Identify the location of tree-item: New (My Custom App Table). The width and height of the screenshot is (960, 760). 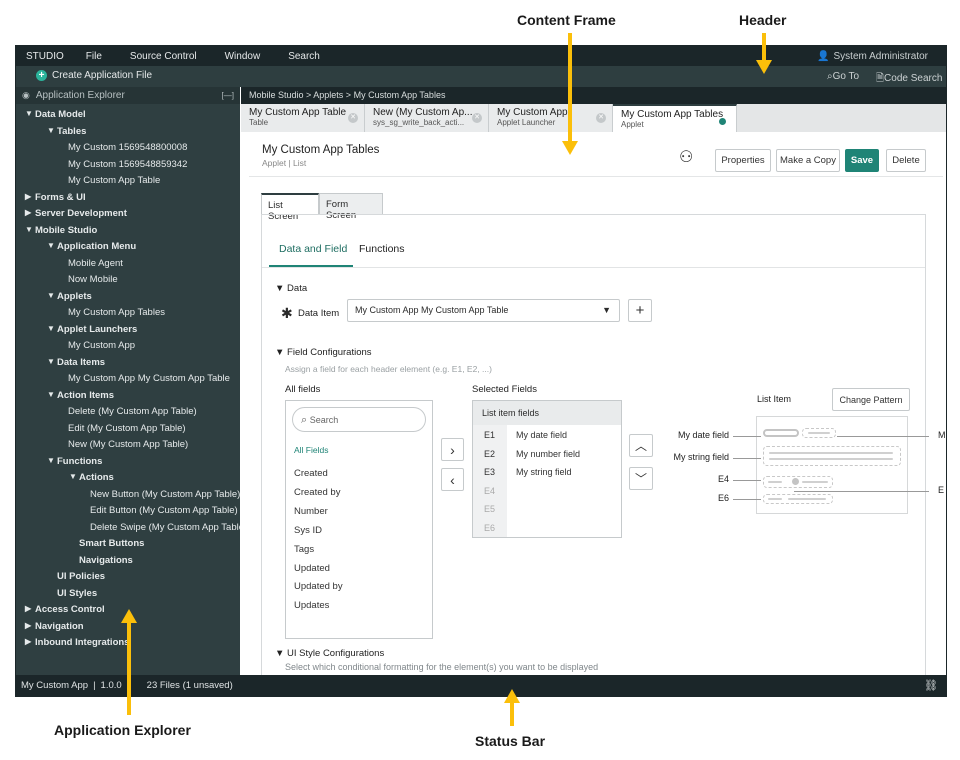
(128, 444).